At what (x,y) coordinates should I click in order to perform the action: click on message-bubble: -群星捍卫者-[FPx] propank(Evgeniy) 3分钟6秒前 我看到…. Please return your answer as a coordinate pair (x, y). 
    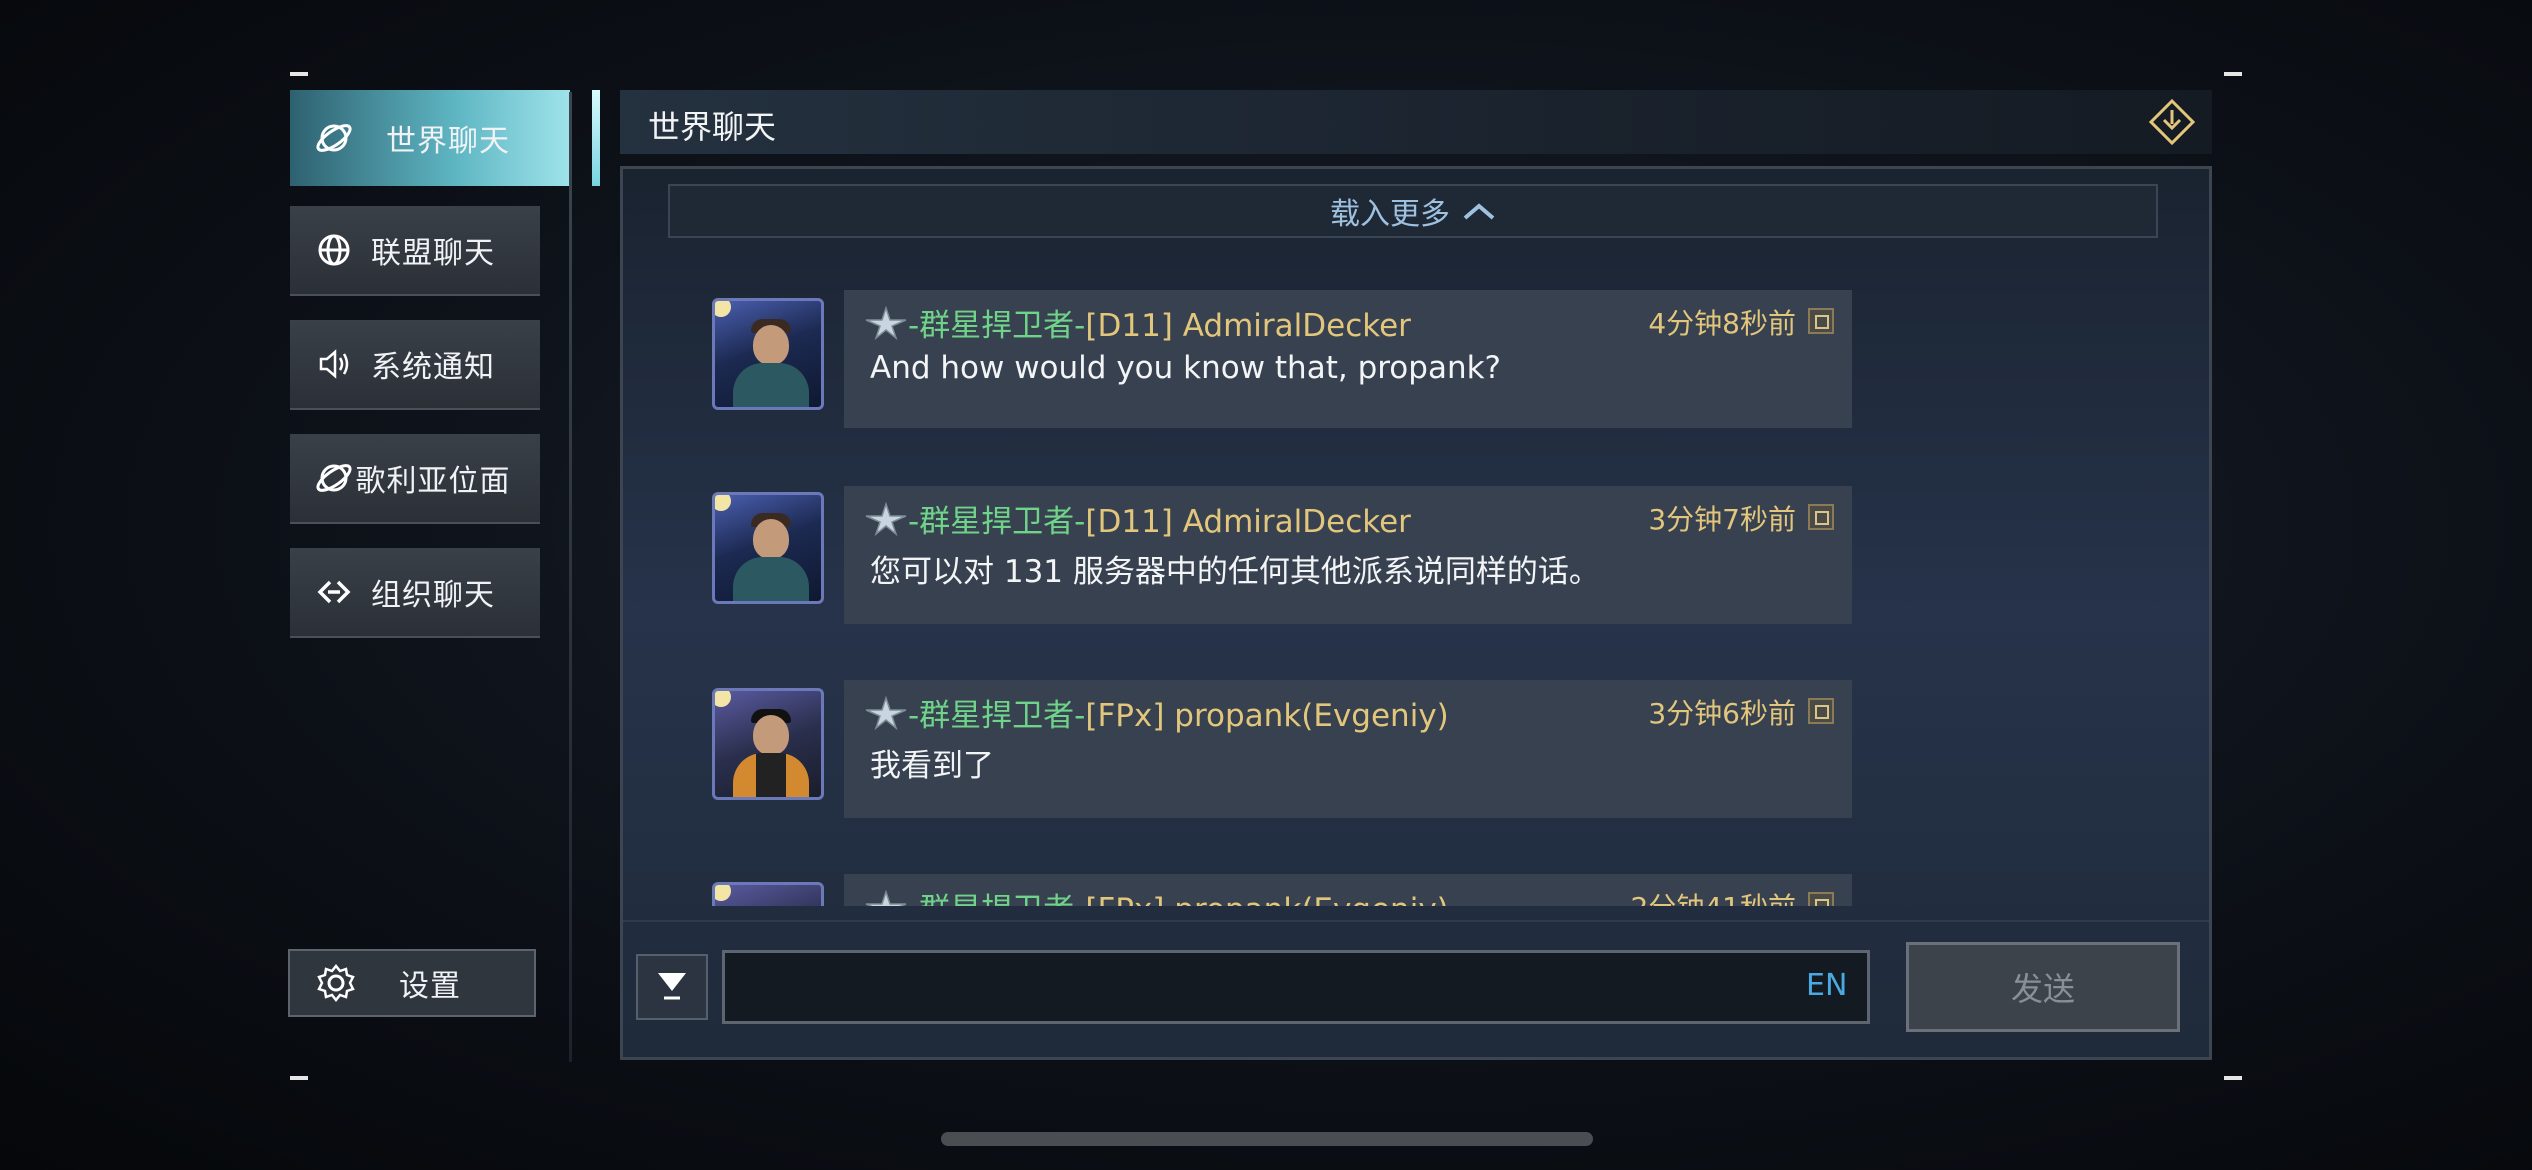
    Looking at the image, I should click on (1348, 749).